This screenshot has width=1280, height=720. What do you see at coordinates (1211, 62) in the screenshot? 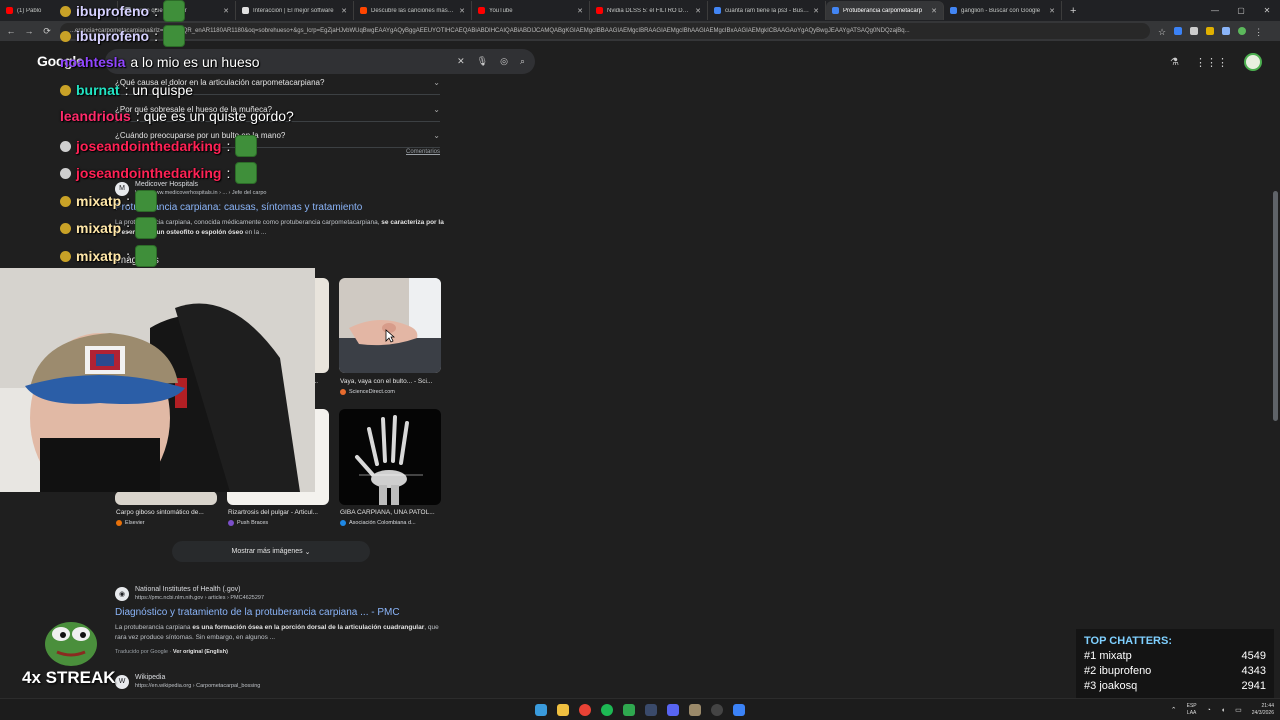
I see `apps-grid-icon: ⋮⋮⋮` at bounding box center [1211, 62].